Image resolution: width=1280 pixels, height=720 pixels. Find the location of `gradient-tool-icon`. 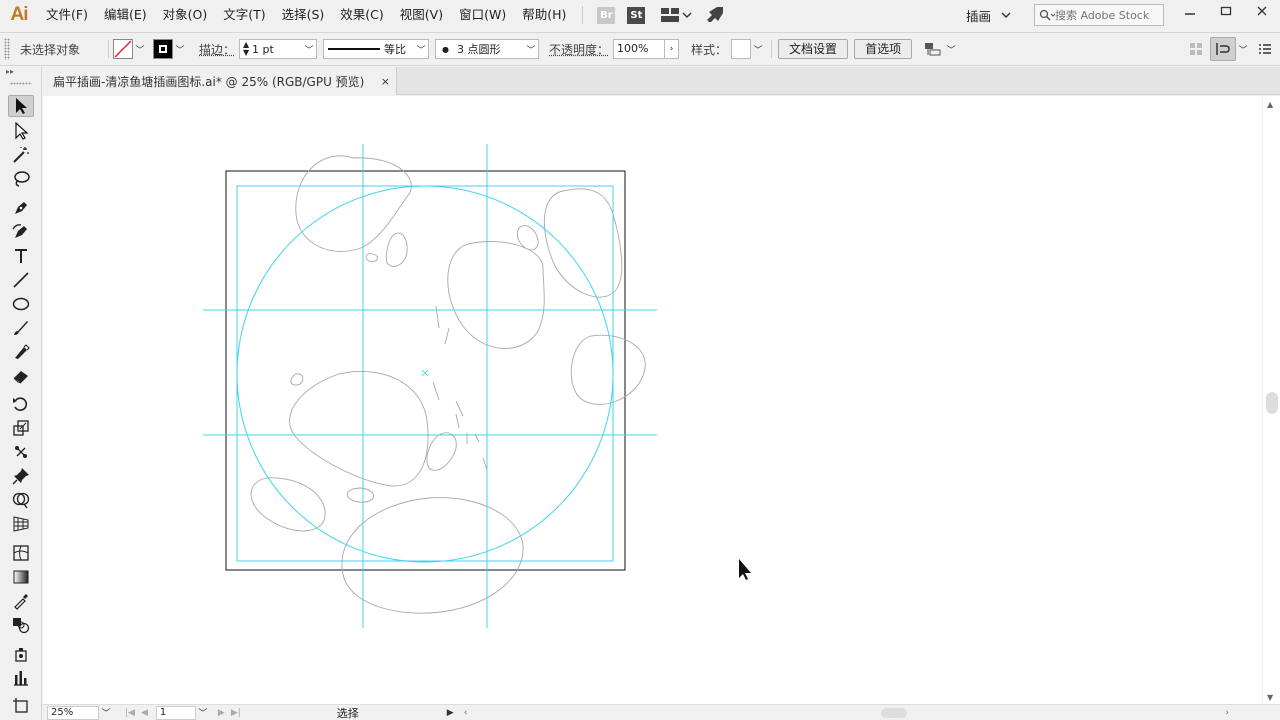

gradient-tool-icon is located at coordinates (21, 577).